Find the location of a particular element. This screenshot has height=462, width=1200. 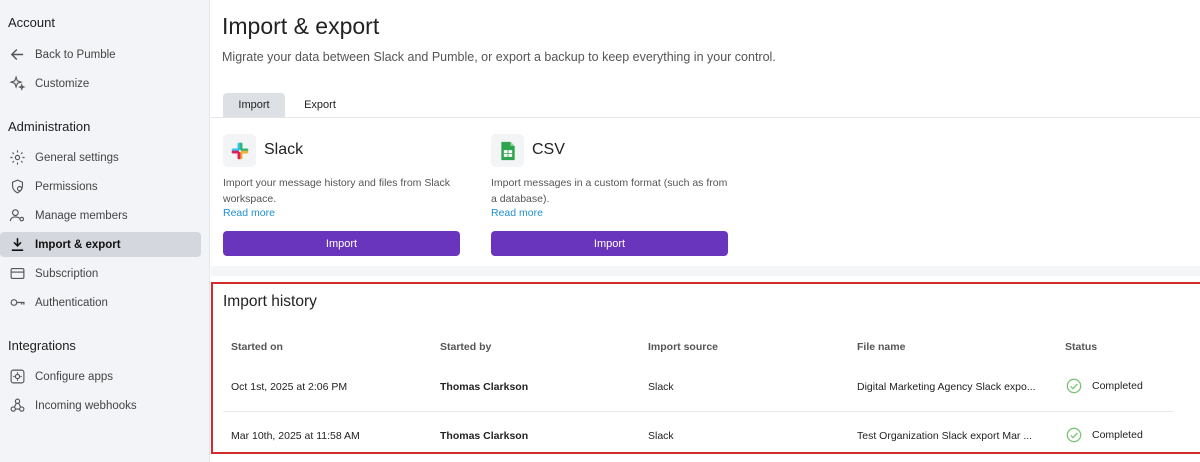

sidebar-item-label: Authentication is located at coordinates (71, 302).